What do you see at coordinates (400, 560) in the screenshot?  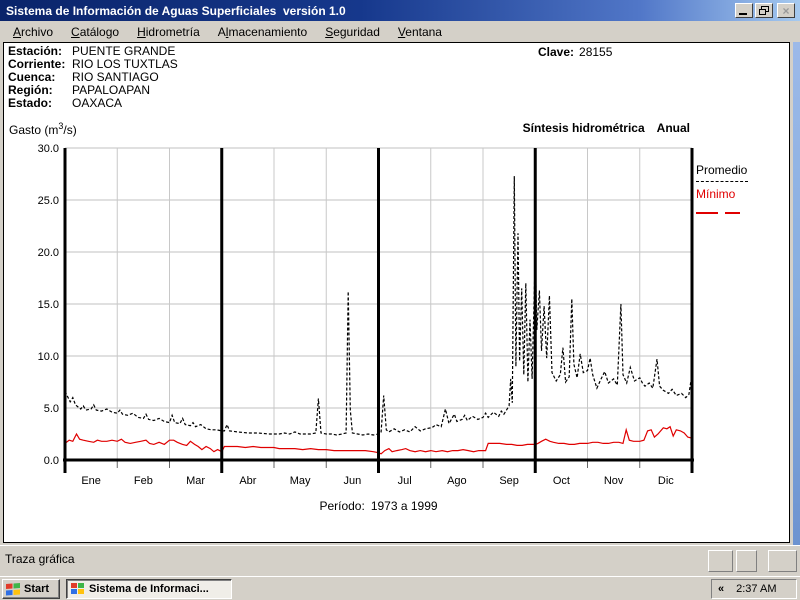 I see `status-bar: Traza gráfica` at bounding box center [400, 560].